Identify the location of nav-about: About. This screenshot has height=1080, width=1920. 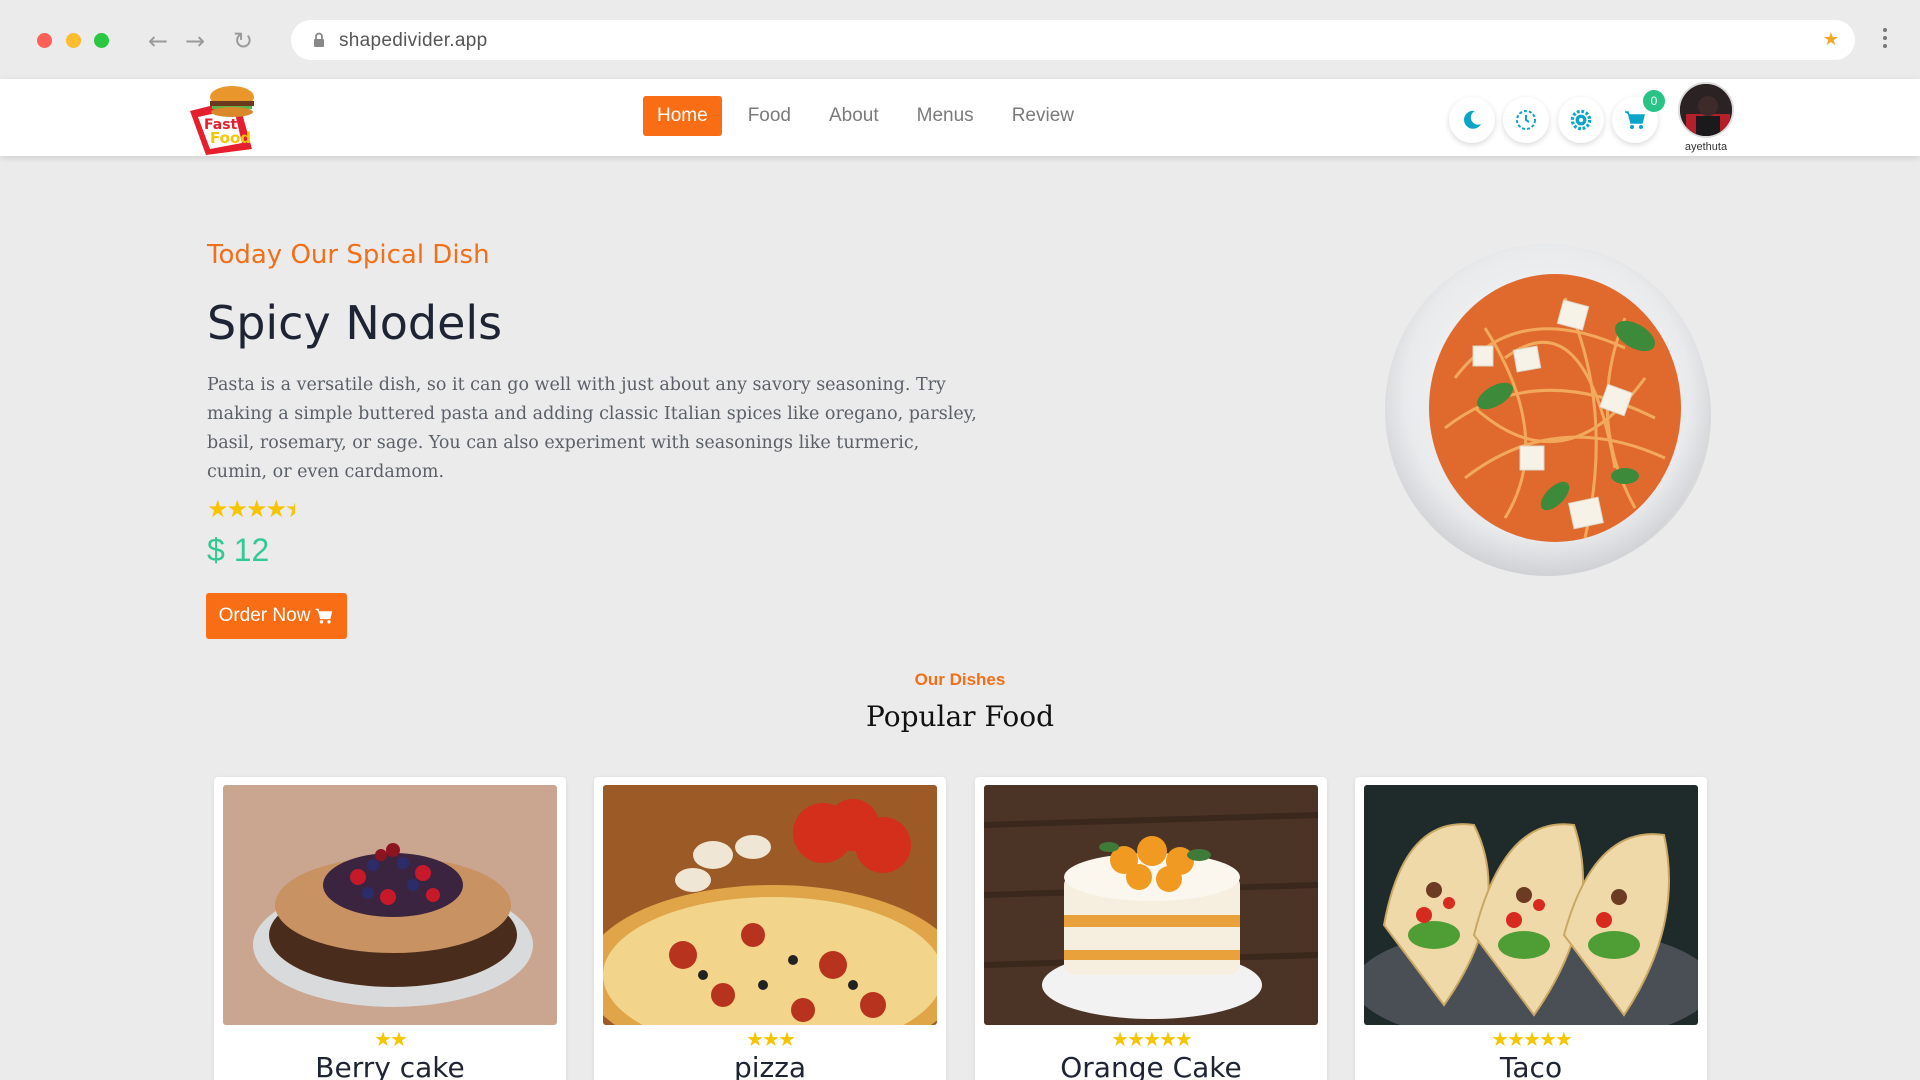
(854, 116).